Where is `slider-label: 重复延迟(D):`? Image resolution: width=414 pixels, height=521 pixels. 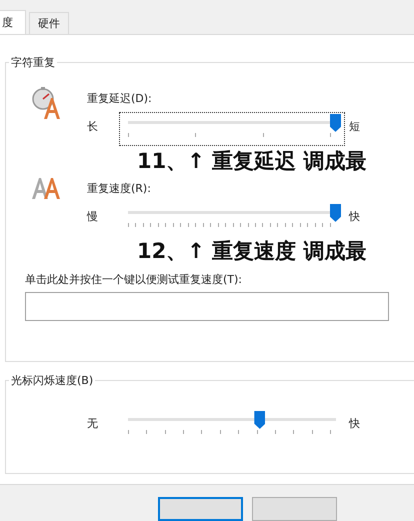
slider-label: 重复延迟(D): is located at coordinates (120, 98).